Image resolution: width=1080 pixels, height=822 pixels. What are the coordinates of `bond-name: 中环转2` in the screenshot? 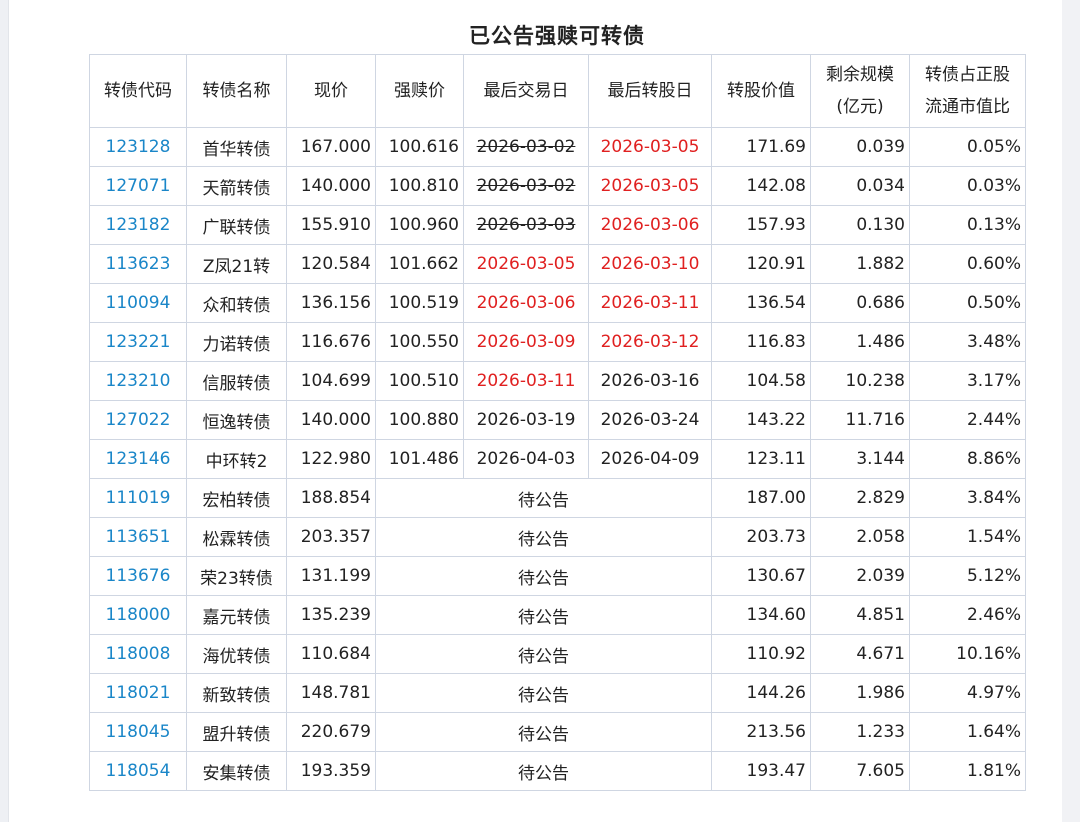 It's located at (236, 459).